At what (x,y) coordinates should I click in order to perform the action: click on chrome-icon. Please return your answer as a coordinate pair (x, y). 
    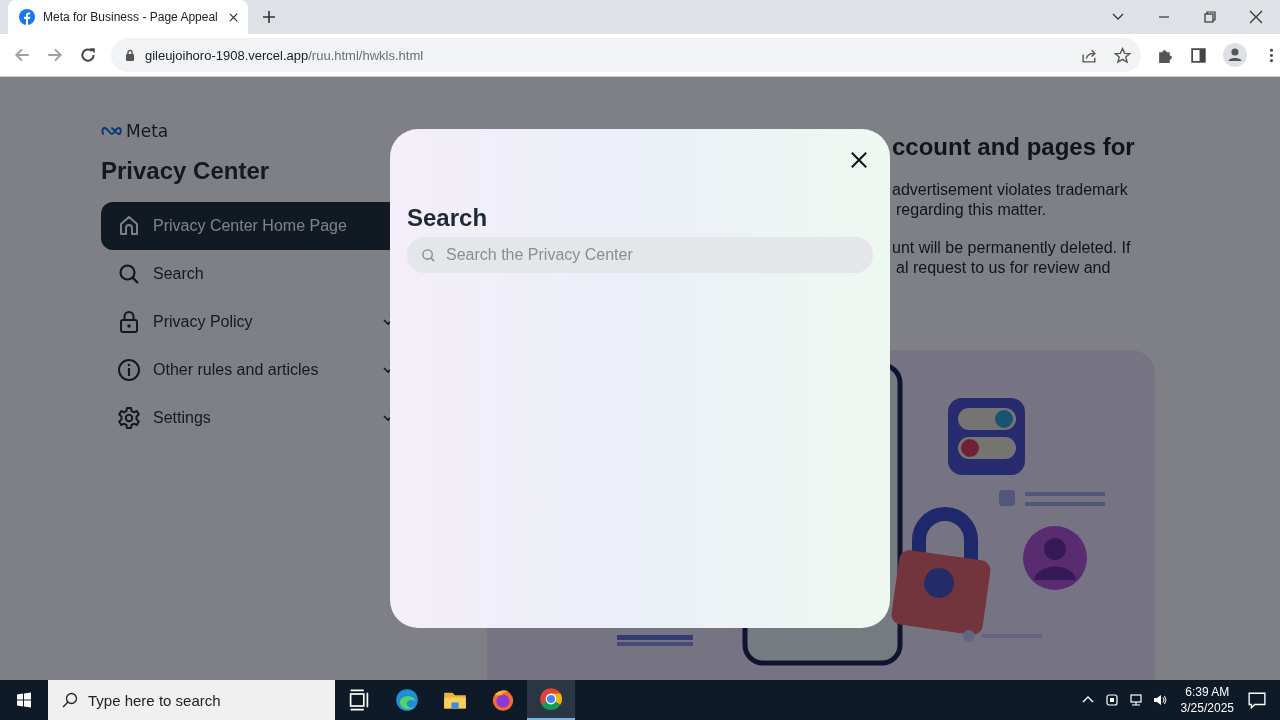
    Looking at the image, I should click on (551, 699).